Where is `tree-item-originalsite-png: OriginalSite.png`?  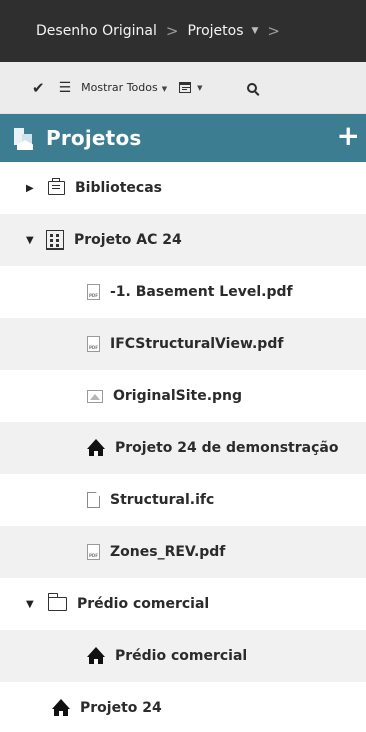
tree-item-originalsite-png: OriginalSite.png is located at coordinates (183, 396).